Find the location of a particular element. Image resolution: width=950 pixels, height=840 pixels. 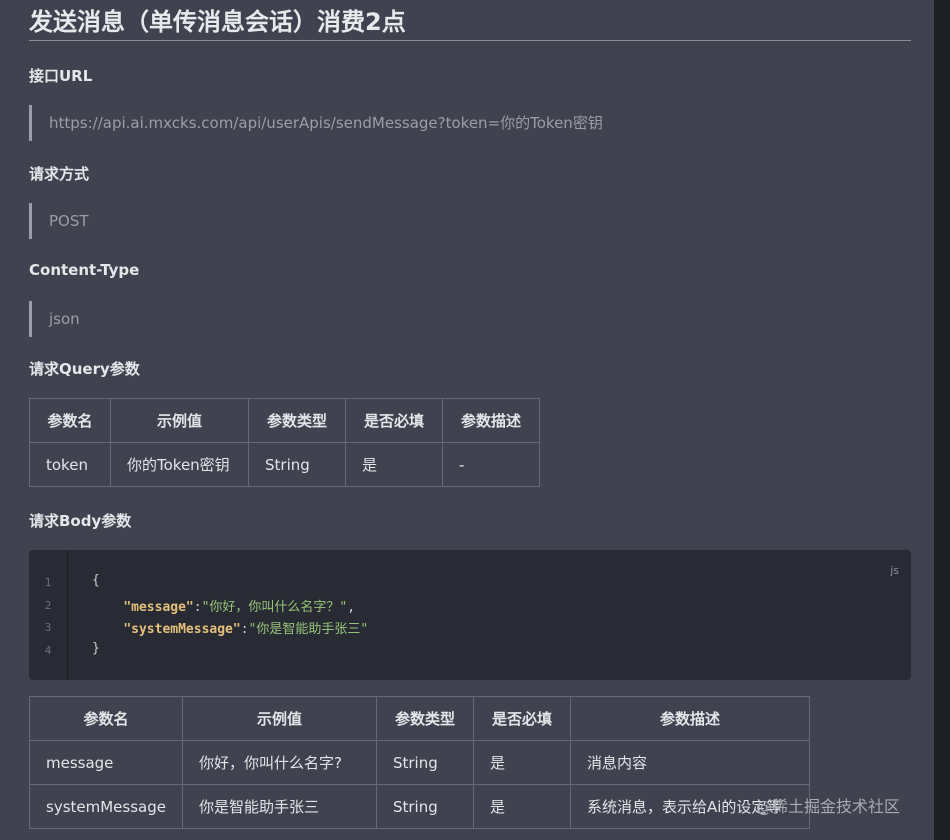

table-cell: 你好，你叫什么名字? is located at coordinates (279, 762).